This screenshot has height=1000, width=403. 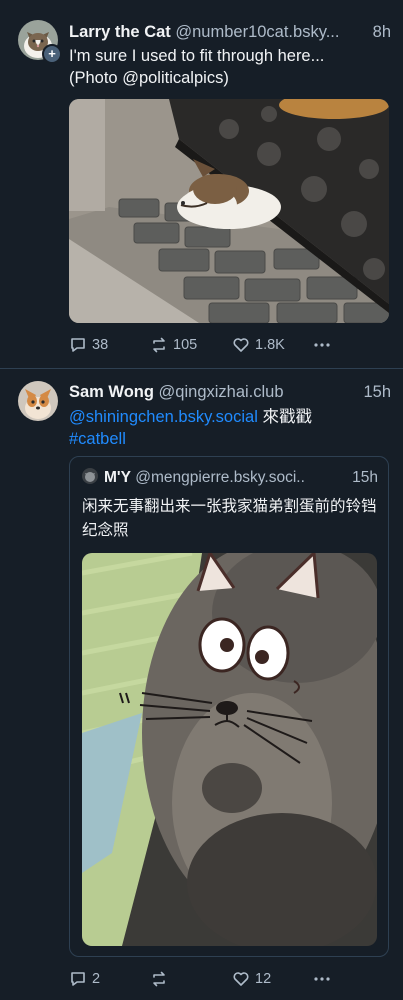 What do you see at coordinates (38, 401) in the screenshot?
I see `author-avatar` at bounding box center [38, 401].